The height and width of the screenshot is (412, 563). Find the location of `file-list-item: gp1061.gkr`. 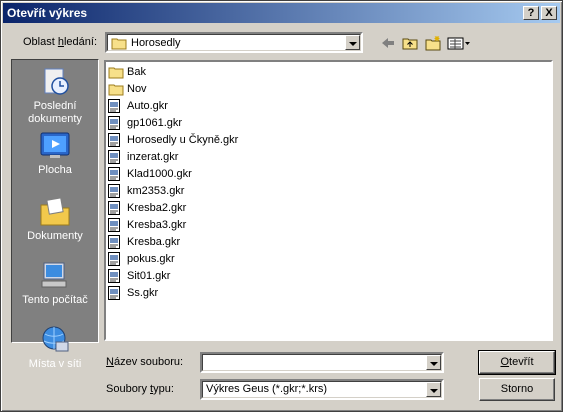

file-list-item: gp1061.gkr is located at coordinates (145, 123).